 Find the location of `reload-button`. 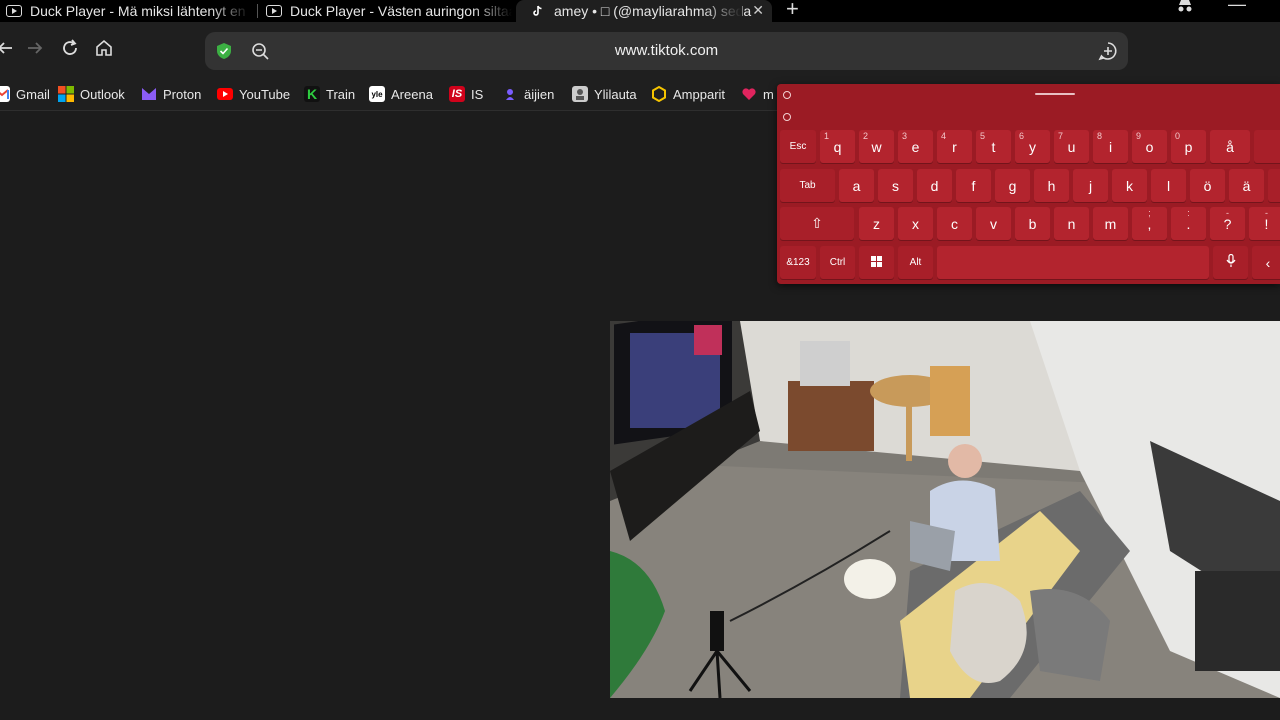

reload-button is located at coordinates (70, 48).